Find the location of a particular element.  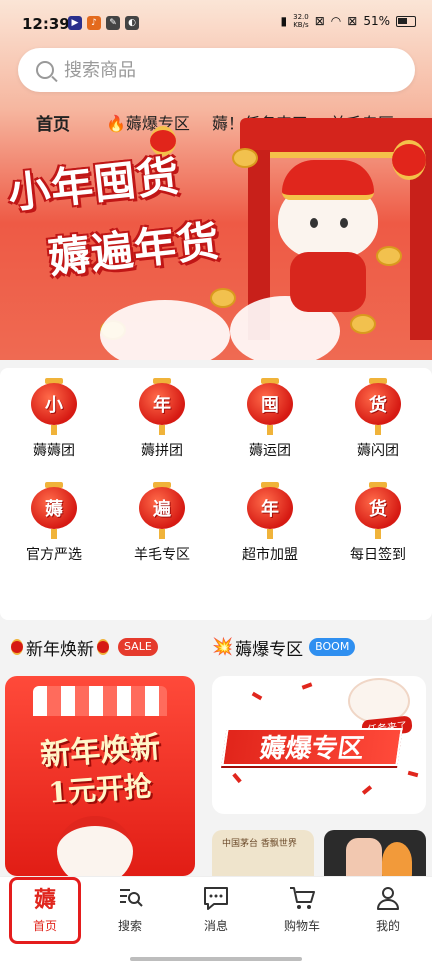

wifi-icon: ◠ is located at coordinates (336, 21).